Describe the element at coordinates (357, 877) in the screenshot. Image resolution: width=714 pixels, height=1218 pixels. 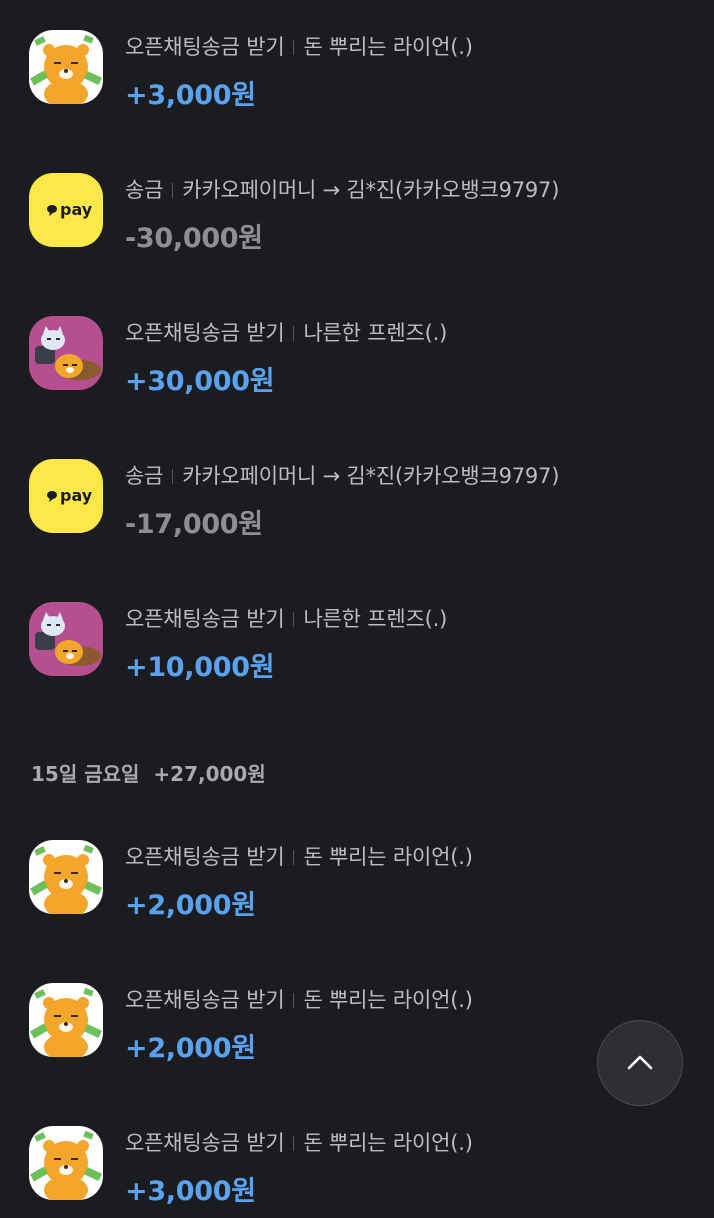
I see `transaction-row: 오픈채팅송금 받기 돈 뿌리는 라이언(.) +2,000원` at that location.